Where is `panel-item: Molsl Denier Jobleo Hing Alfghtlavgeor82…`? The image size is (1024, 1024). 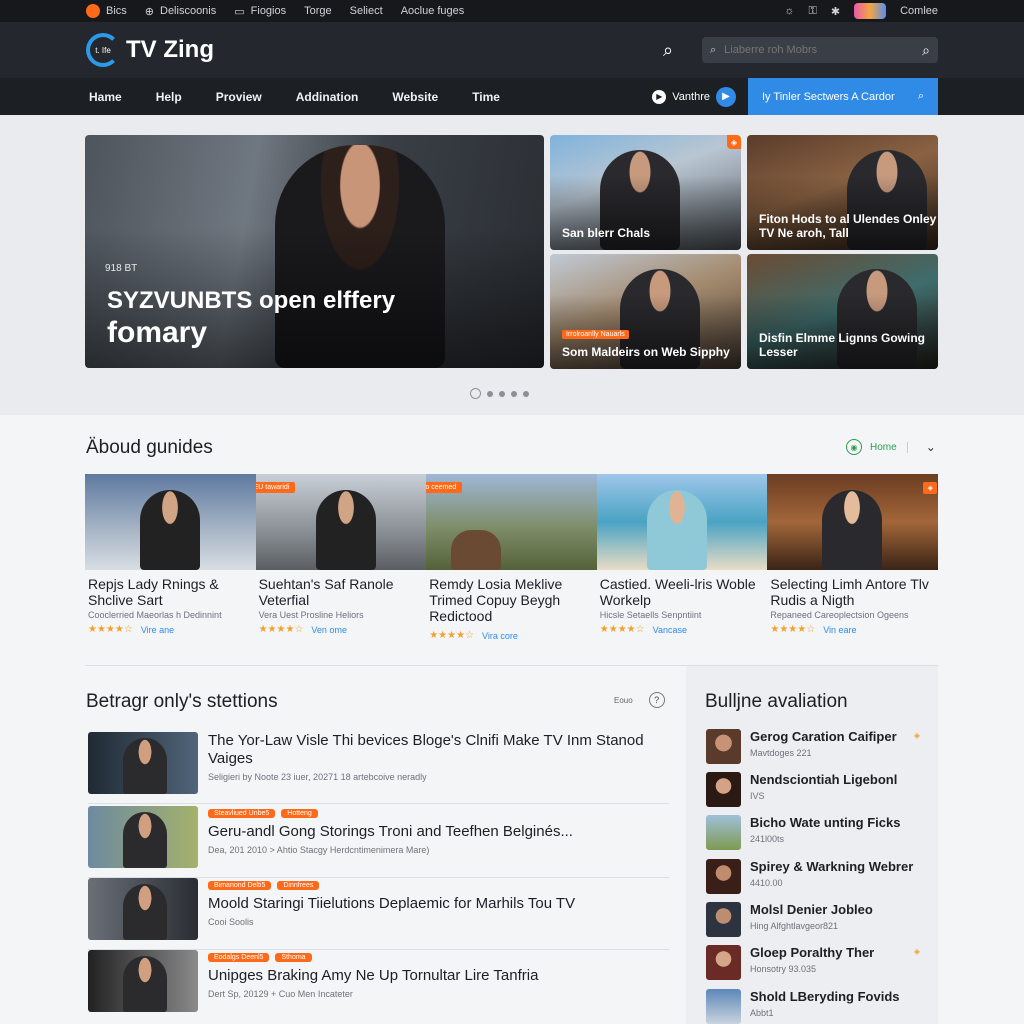 panel-item: Molsl Denier Jobleo Hing Alfghtlavgeor82… is located at coordinates (818, 922).